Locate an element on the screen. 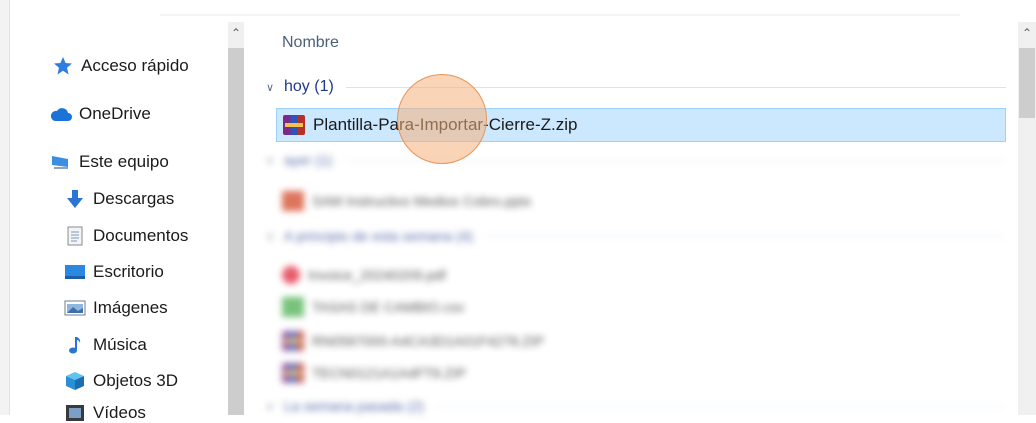  nav-item-music: Música is located at coordinates (105, 345).